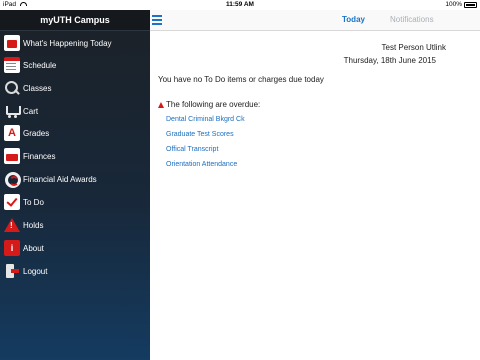  Describe the element at coordinates (75, 111) in the screenshot. I see `sidebar-item-cart: Cart` at that location.